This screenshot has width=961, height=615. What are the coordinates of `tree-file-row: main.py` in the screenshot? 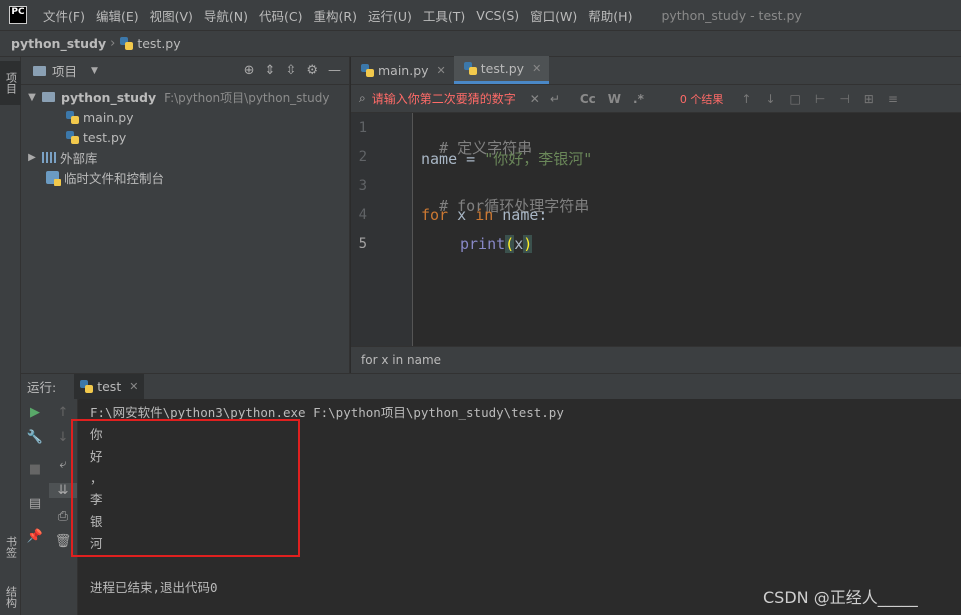 It's located at (185, 117).